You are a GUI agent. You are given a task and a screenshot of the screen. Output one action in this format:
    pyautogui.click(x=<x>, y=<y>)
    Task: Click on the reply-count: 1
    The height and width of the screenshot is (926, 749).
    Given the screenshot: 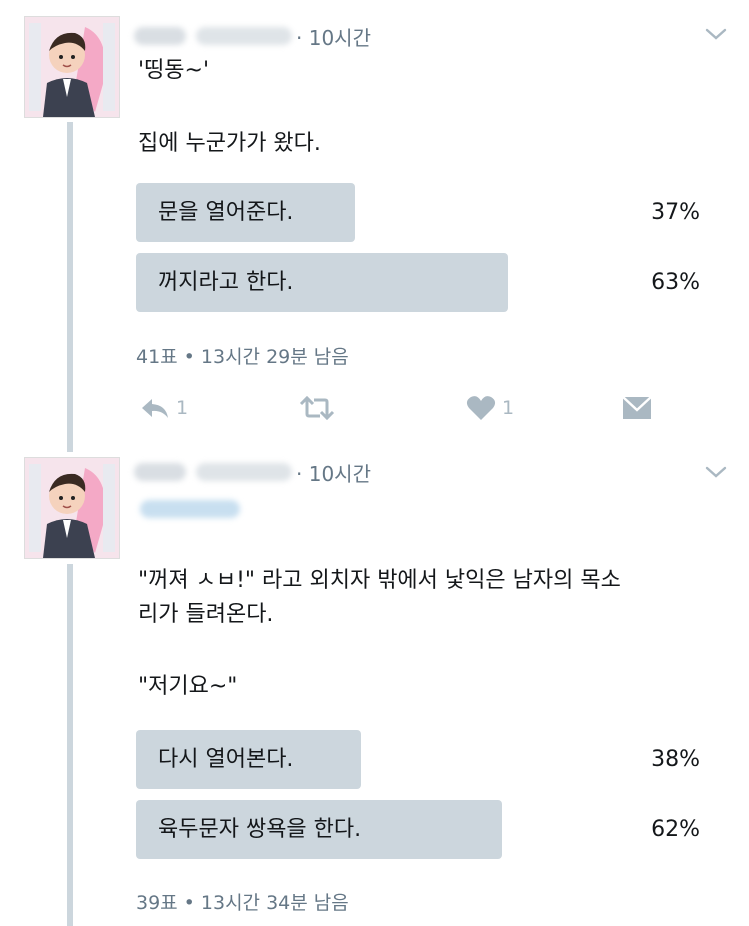 What is the action you would take?
    pyautogui.click(x=182, y=408)
    